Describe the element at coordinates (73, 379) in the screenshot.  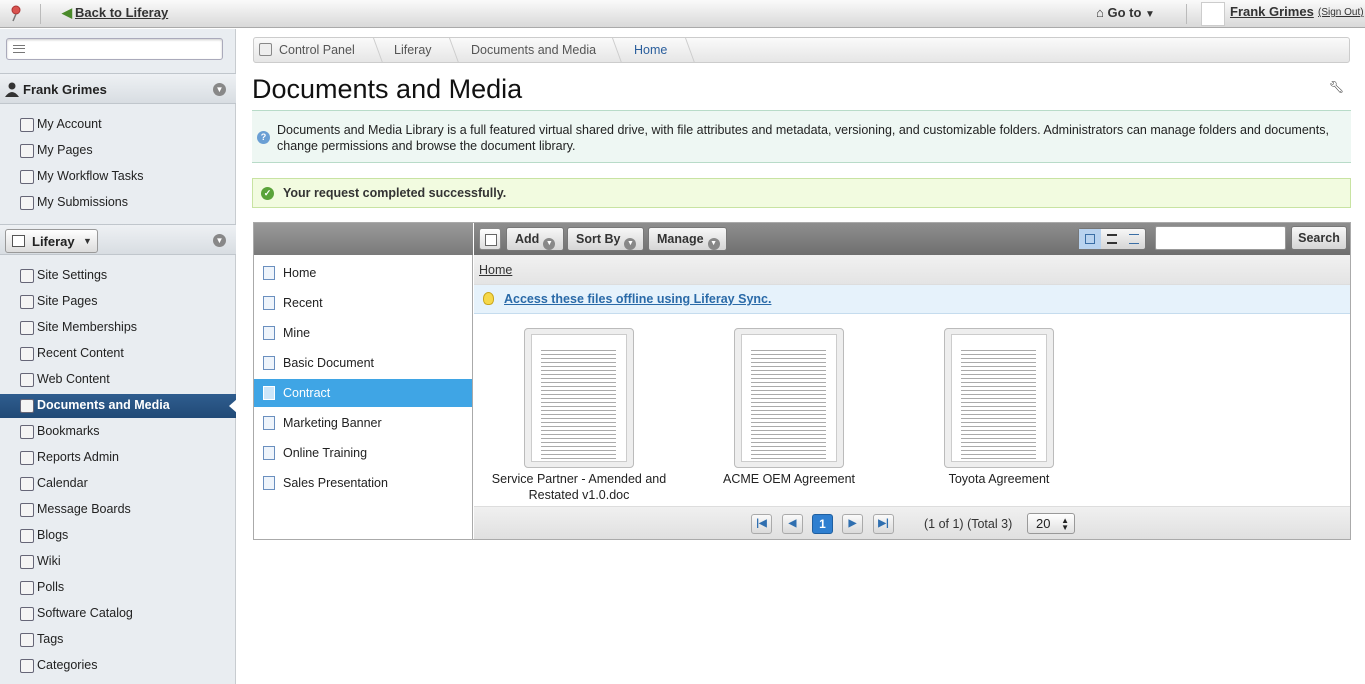
I see `sidebar-item-label: Web Content` at that location.